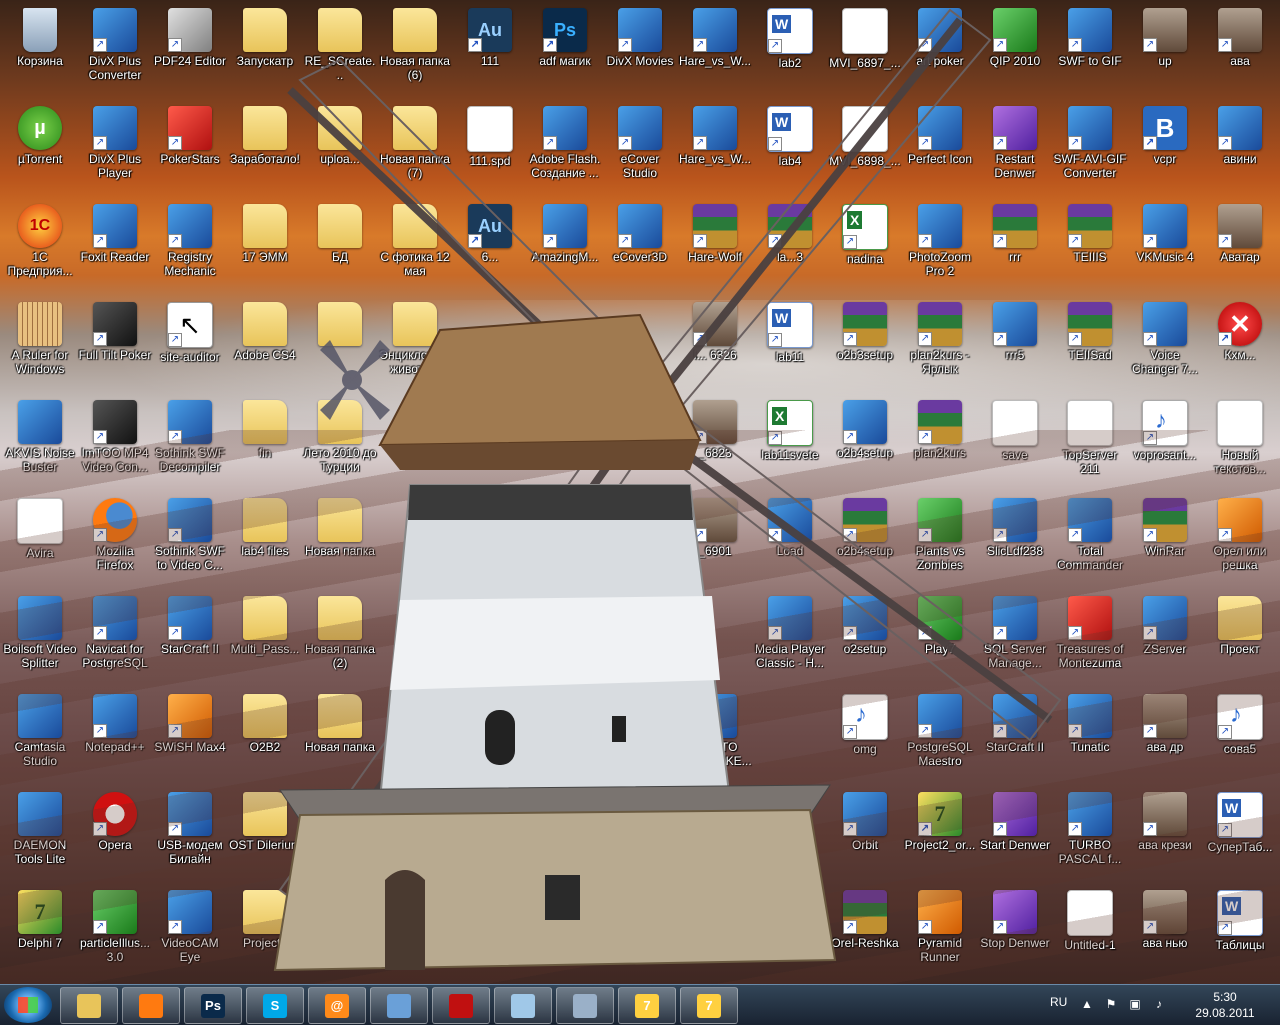 The width and height of the screenshot is (1280, 1025). Describe the element at coordinates (265, 148) in the screenshot. I see `desktop-icon: Заработало!` at that location.